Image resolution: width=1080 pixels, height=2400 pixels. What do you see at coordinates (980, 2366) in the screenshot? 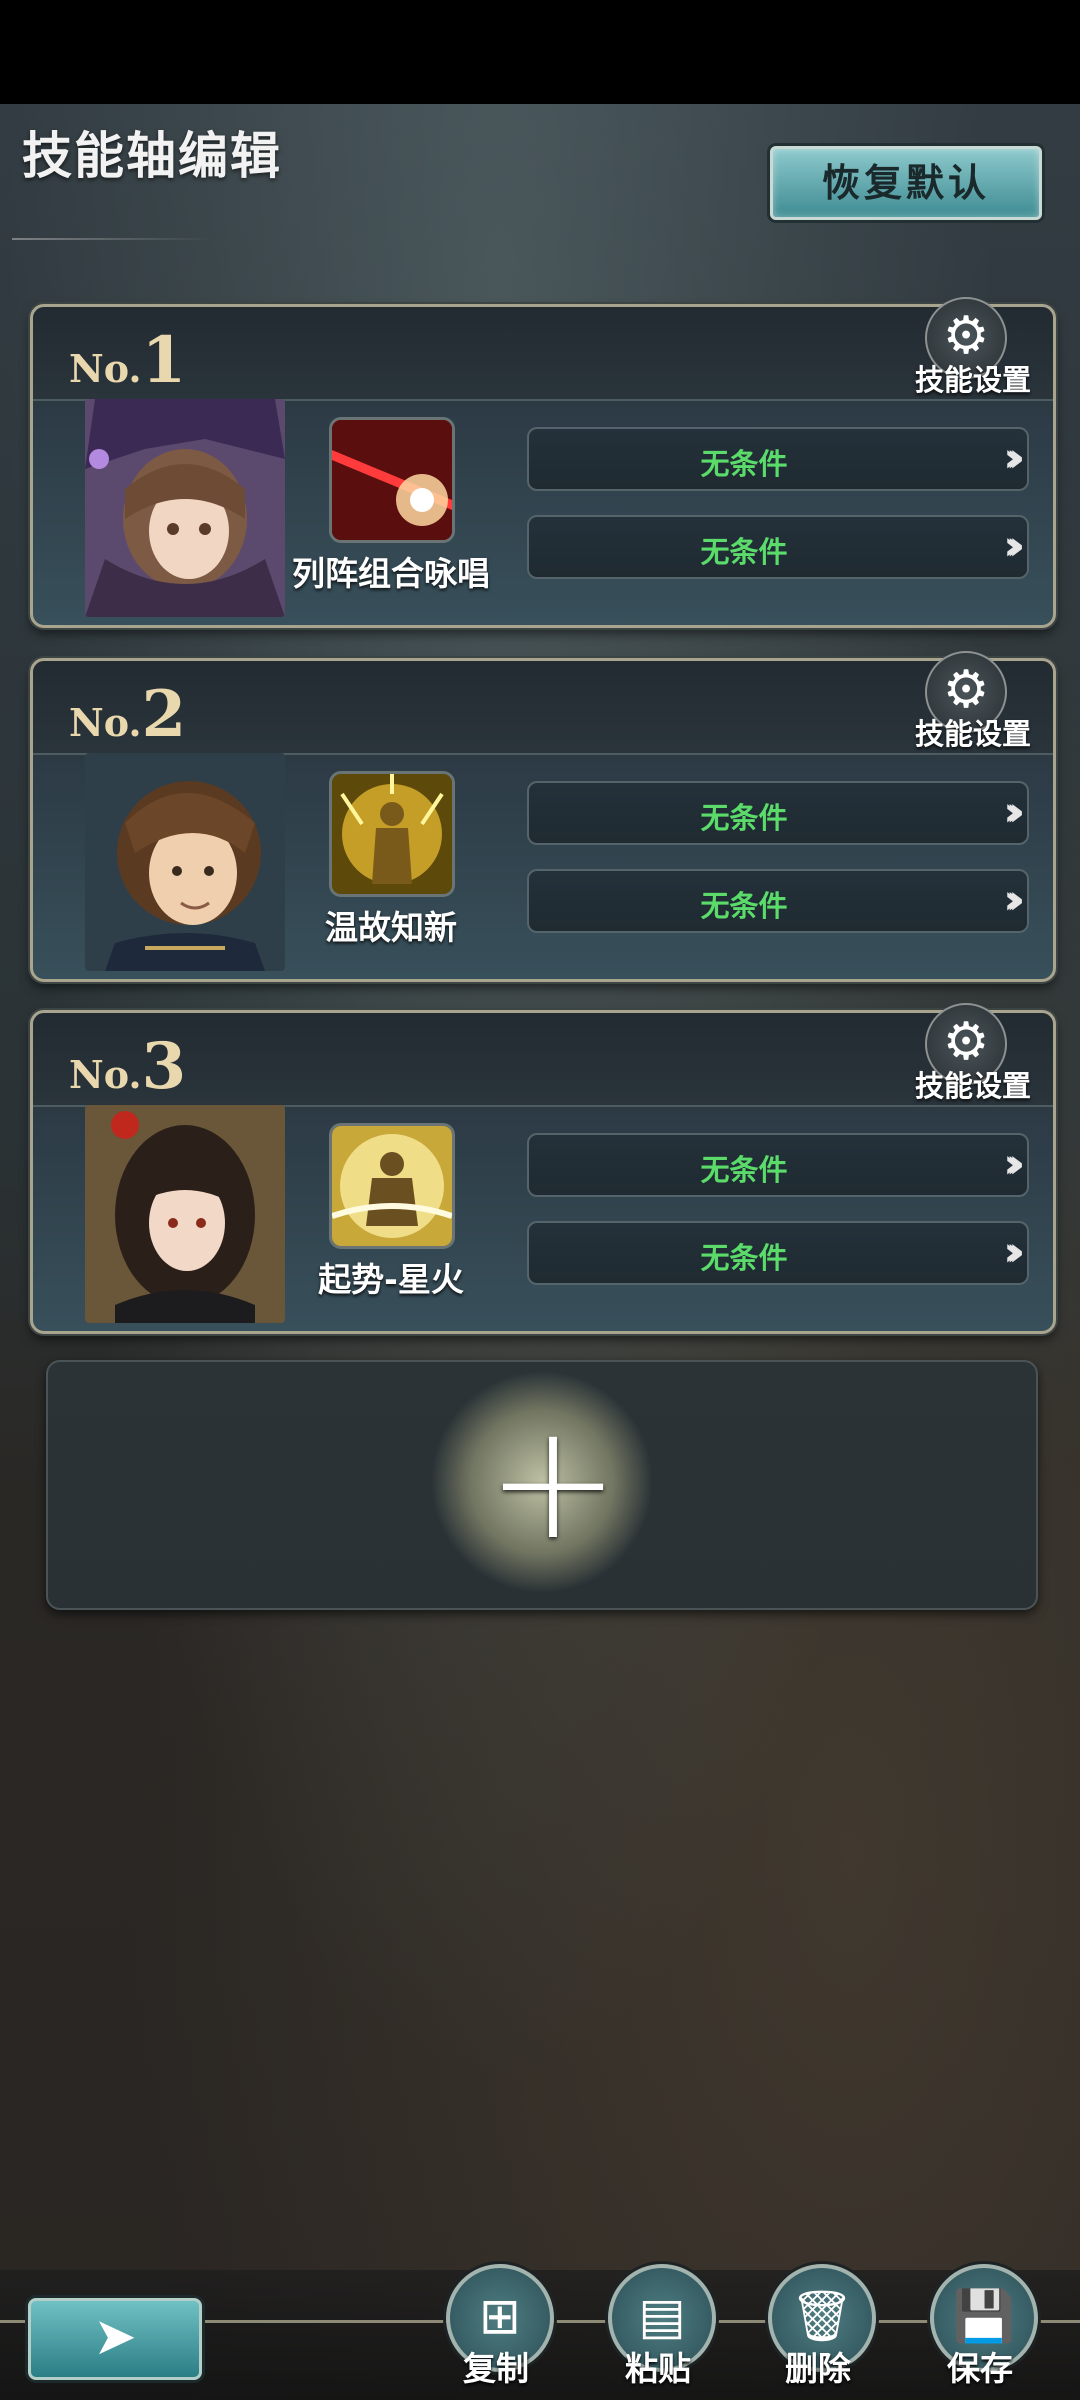
I see `save-label: 保存` at bounding box center [980, 2366].